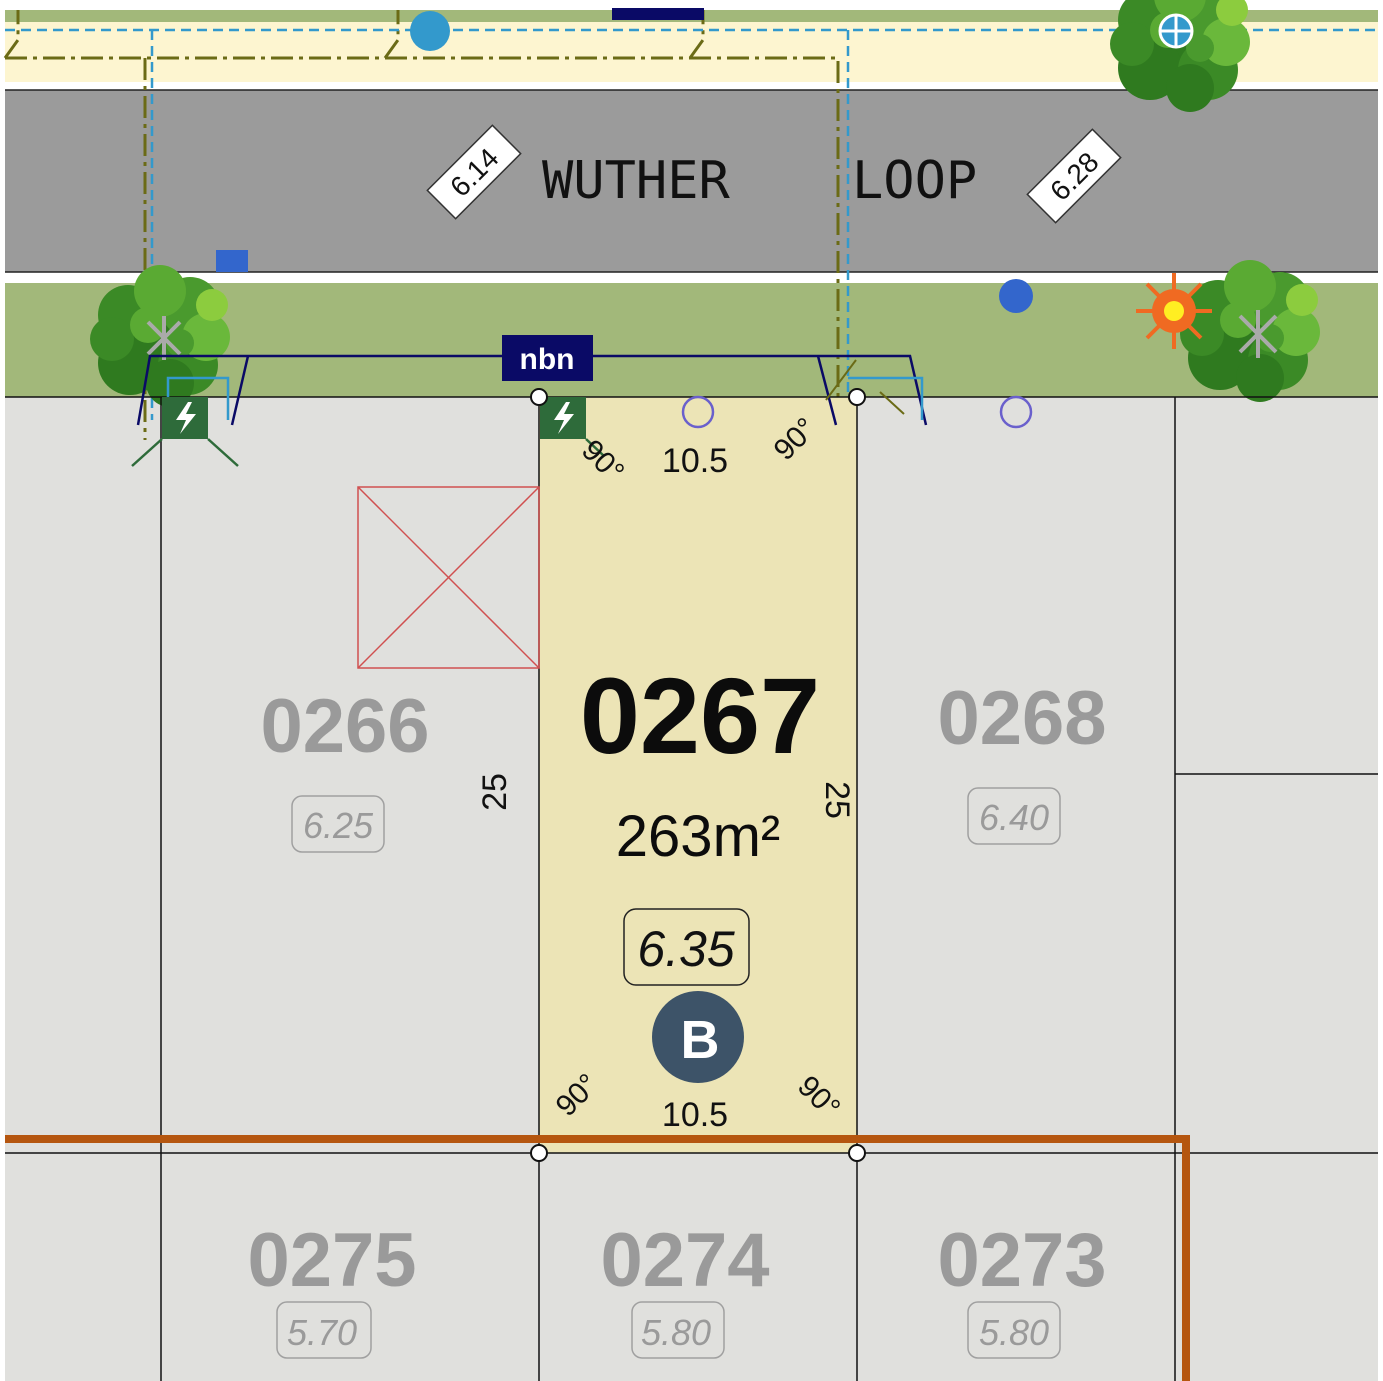 This screenshot has height=1381, width=1383. Describe the element at coordinates (1176, 31) in the screenshot. I see `fire-hydrant-icon` at that location.